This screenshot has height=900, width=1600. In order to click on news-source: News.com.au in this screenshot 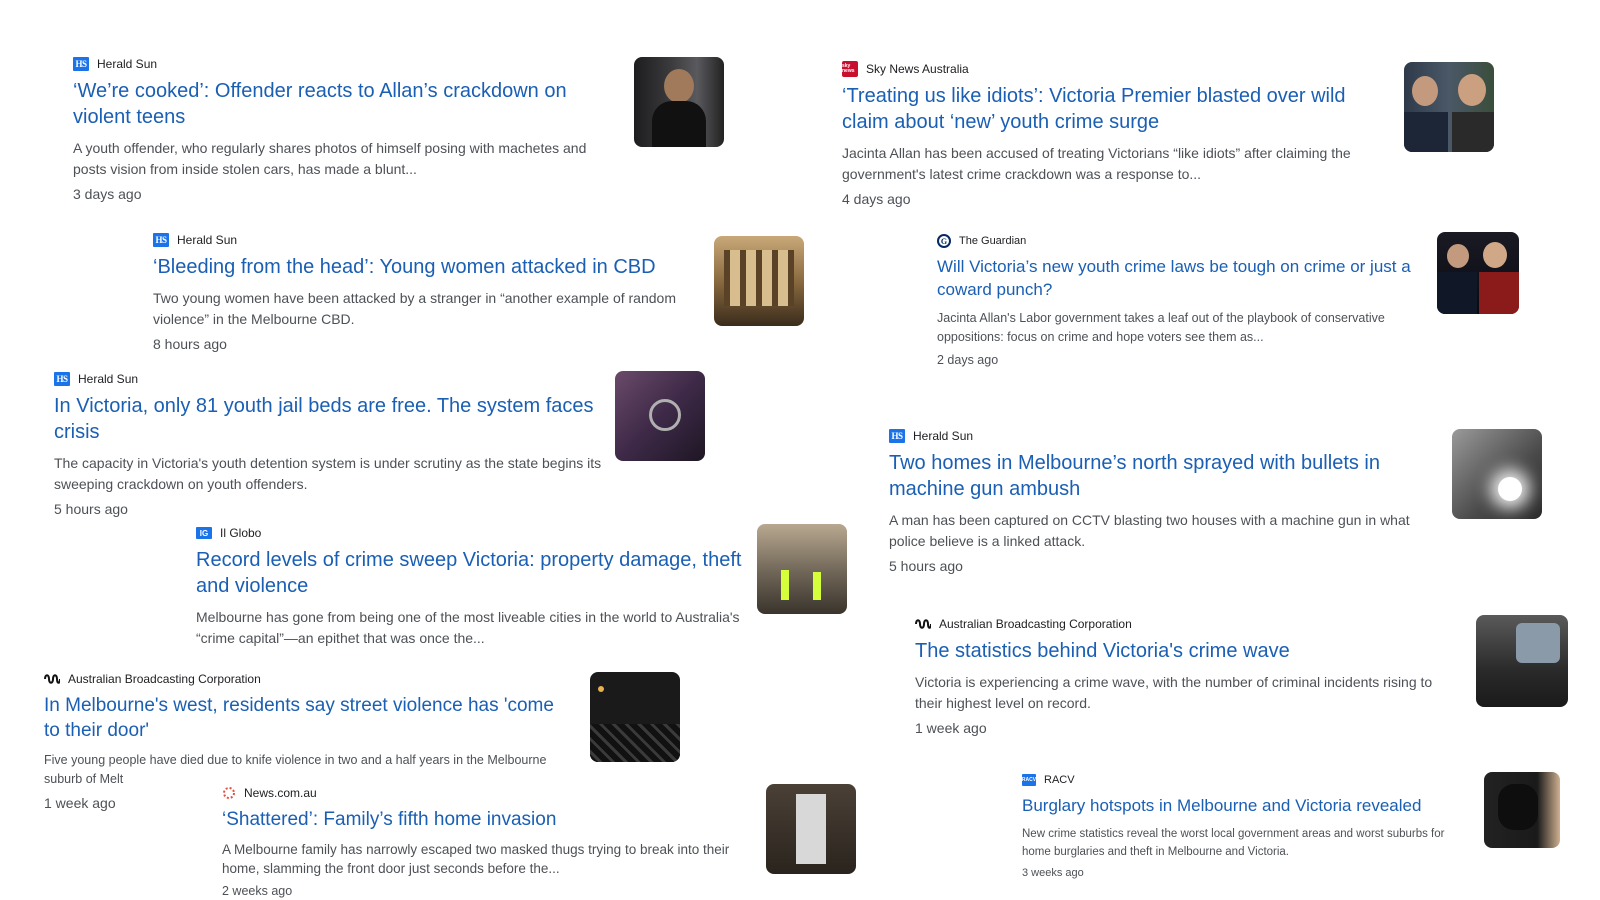, I will do `click(482, 793)`.